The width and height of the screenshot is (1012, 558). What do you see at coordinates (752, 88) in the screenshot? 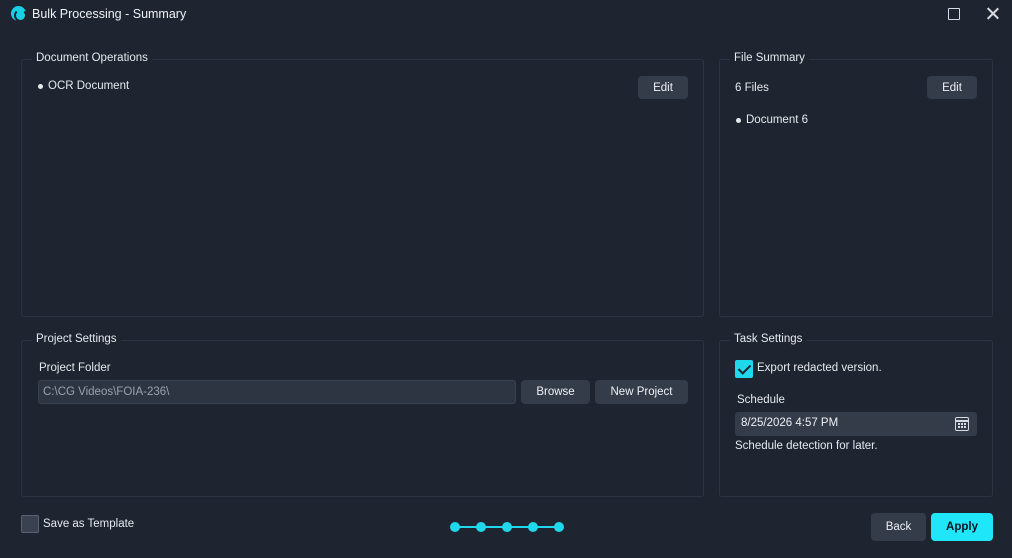
I see `file-count: 6 Files` at bounding box center [752, 88].